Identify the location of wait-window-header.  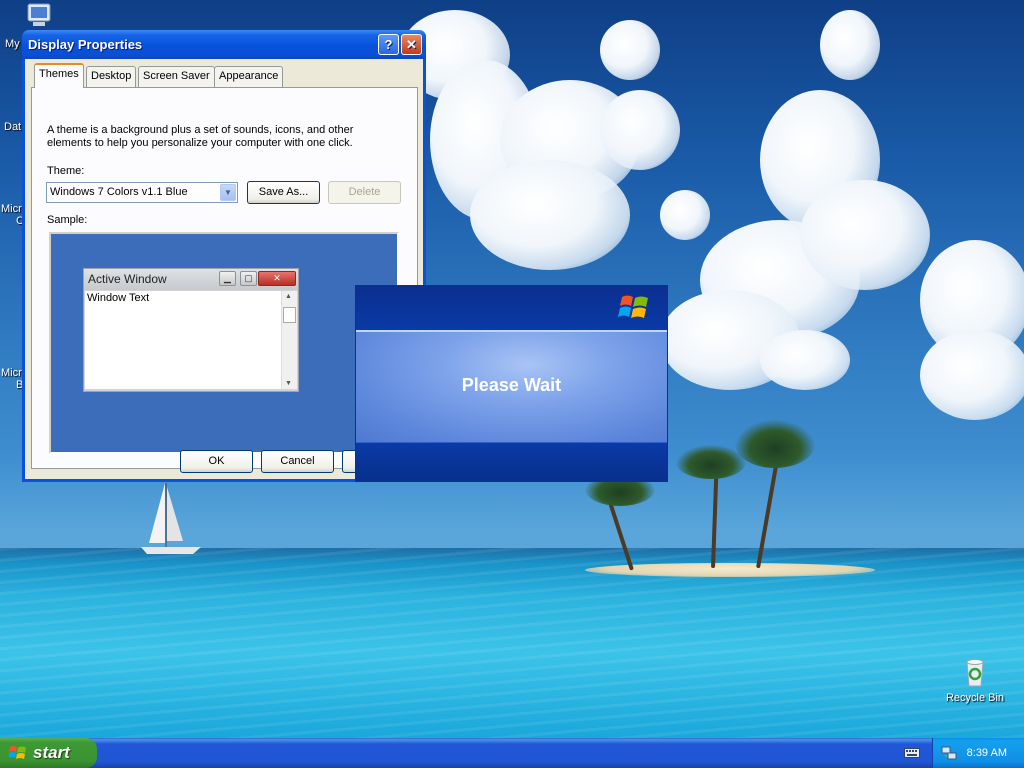
(511, 308).